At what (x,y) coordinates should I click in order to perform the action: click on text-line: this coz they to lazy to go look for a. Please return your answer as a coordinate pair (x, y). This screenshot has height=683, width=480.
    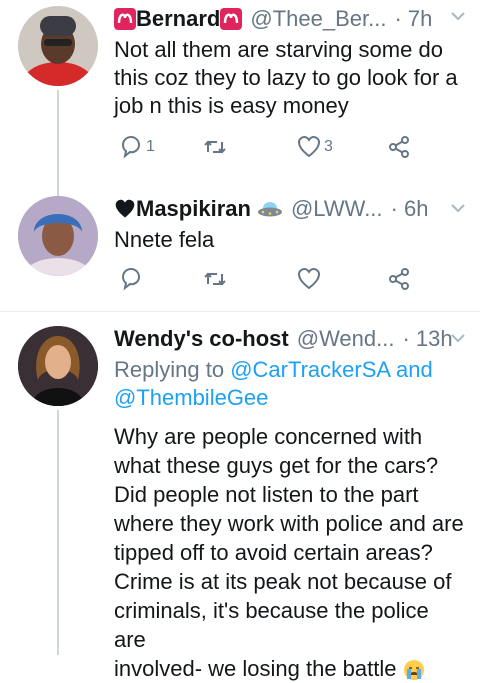
    Looking at the image, I should click on (286, 77).